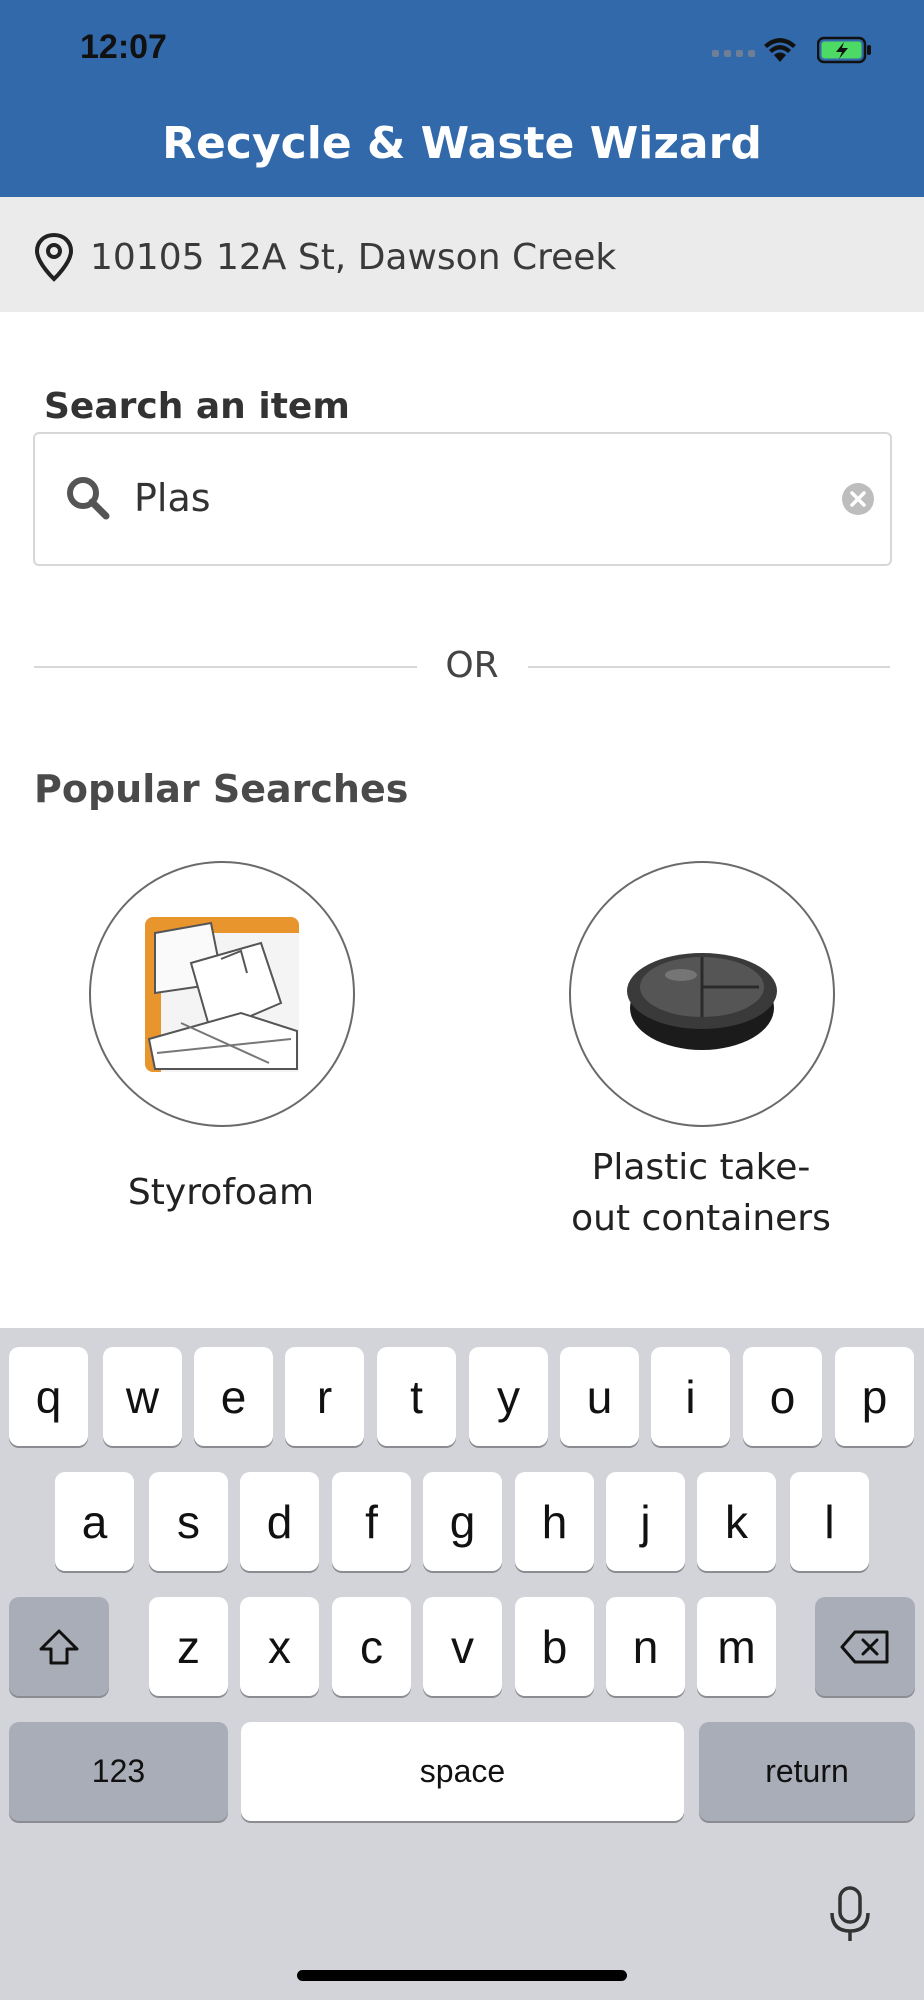  I want to click on key-u: u, so click(599, 1396).